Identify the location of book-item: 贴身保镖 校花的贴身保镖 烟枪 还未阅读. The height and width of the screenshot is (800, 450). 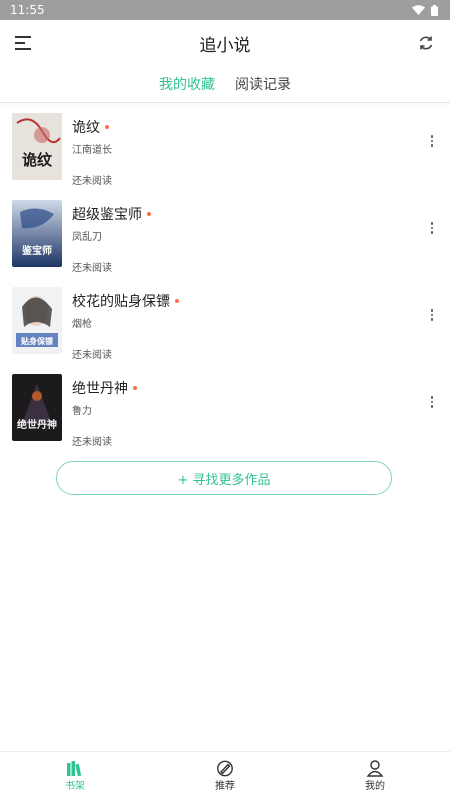
(225, 320).